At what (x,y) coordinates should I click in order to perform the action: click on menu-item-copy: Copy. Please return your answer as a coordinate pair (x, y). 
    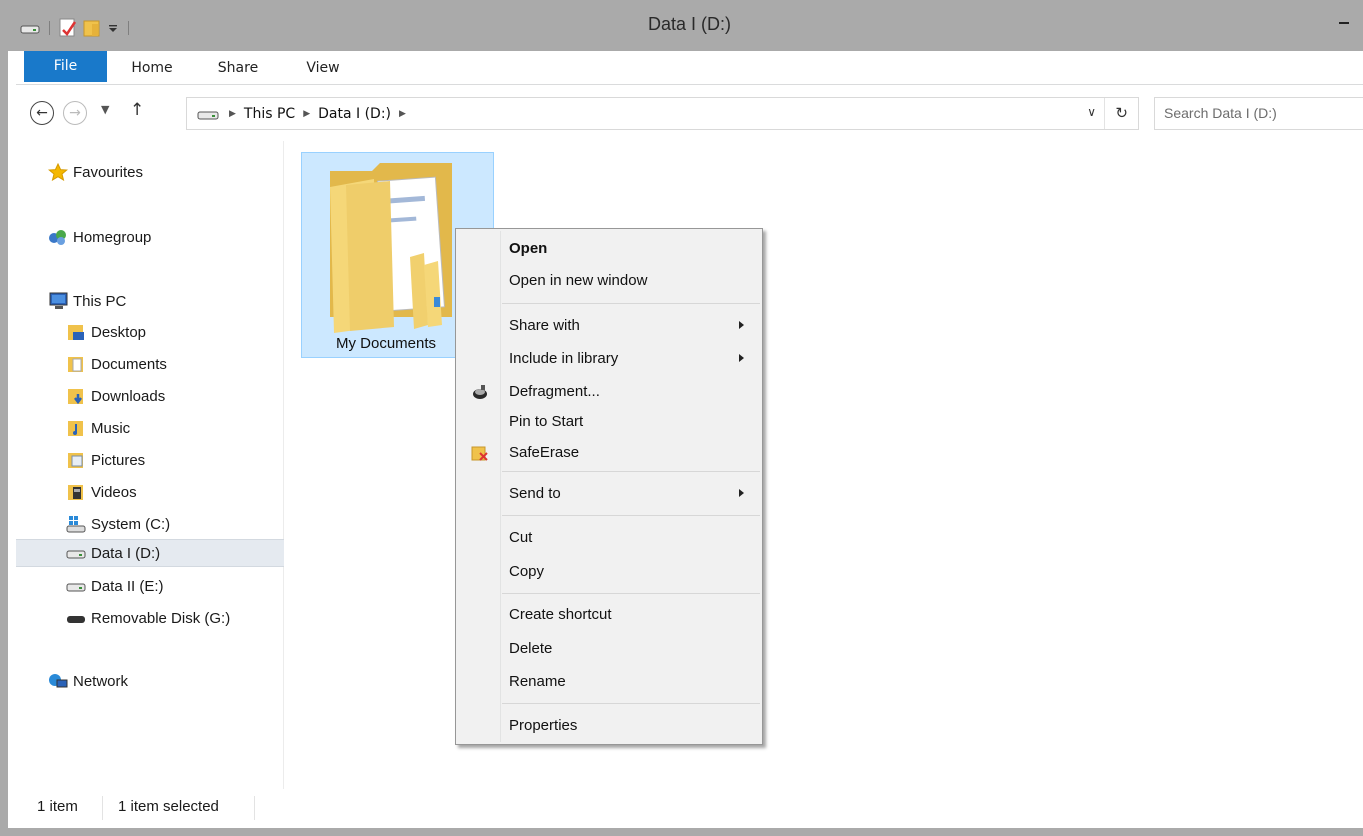
    Looking at the image, I should click on (609, 572).